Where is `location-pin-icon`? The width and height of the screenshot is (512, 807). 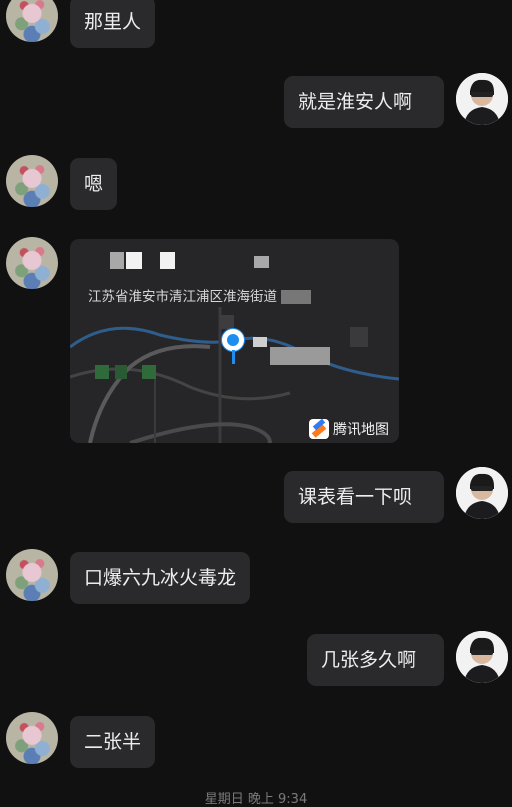 location-pin-icon is located at coordinates (233, 340).